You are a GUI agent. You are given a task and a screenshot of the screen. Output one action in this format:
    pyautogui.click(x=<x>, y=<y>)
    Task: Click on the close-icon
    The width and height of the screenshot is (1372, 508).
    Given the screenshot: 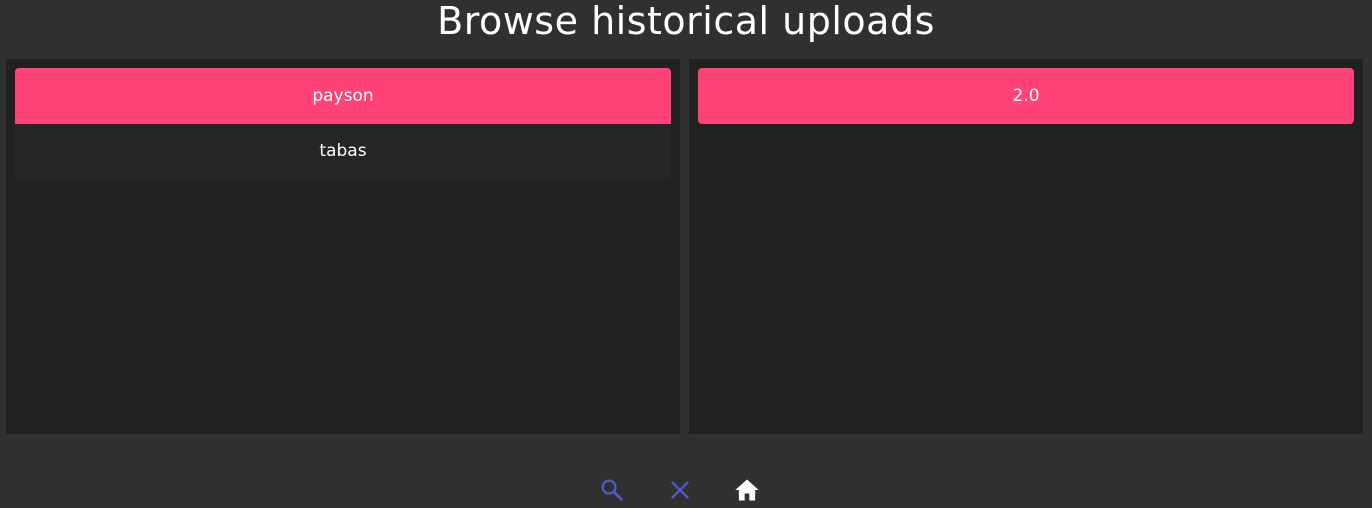 What is the action you would take?
    pyautogui.click(x=680, y=490)
    